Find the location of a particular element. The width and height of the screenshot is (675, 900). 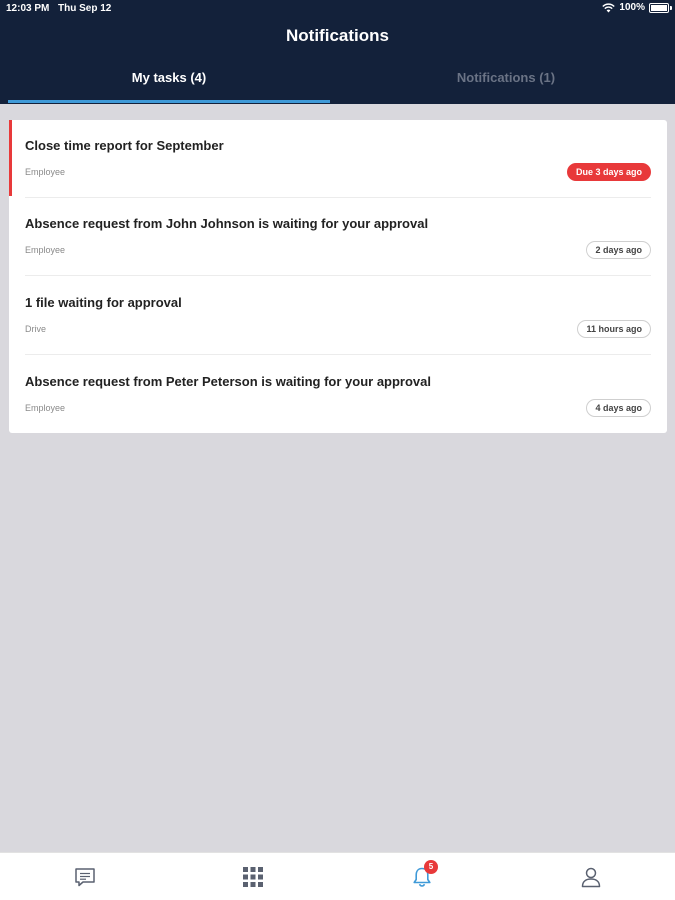

user-profile-icon is located at coordinates (591, 877).